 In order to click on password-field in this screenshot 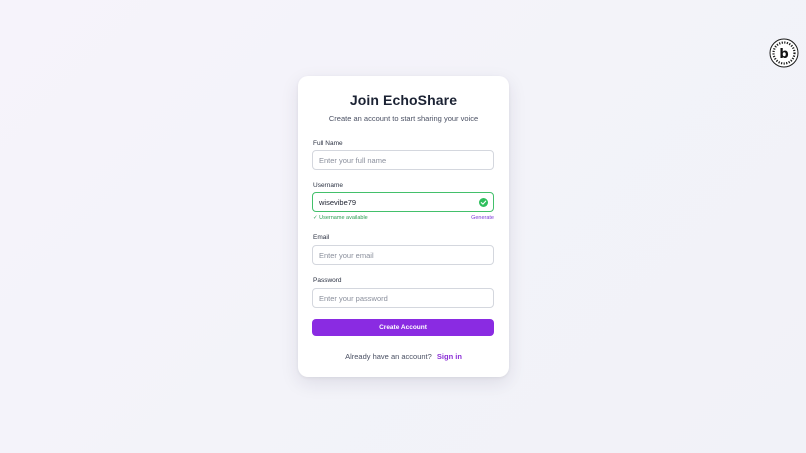, I will do `click(403, 298)`.